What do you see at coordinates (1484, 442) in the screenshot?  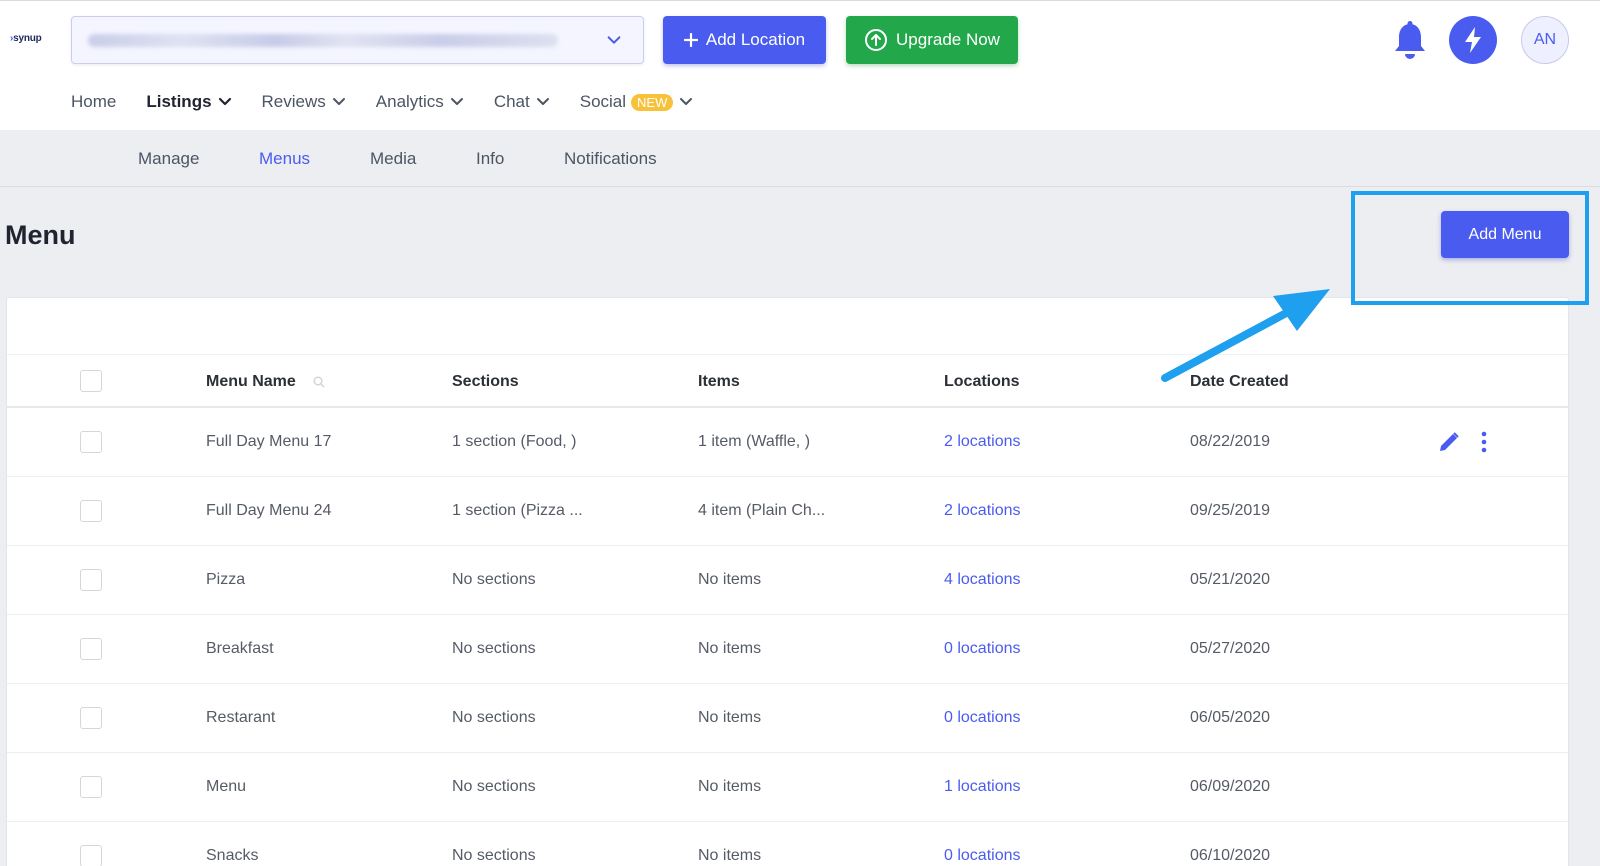 I see `more-options-icon` at bounding box center [1484, 442].